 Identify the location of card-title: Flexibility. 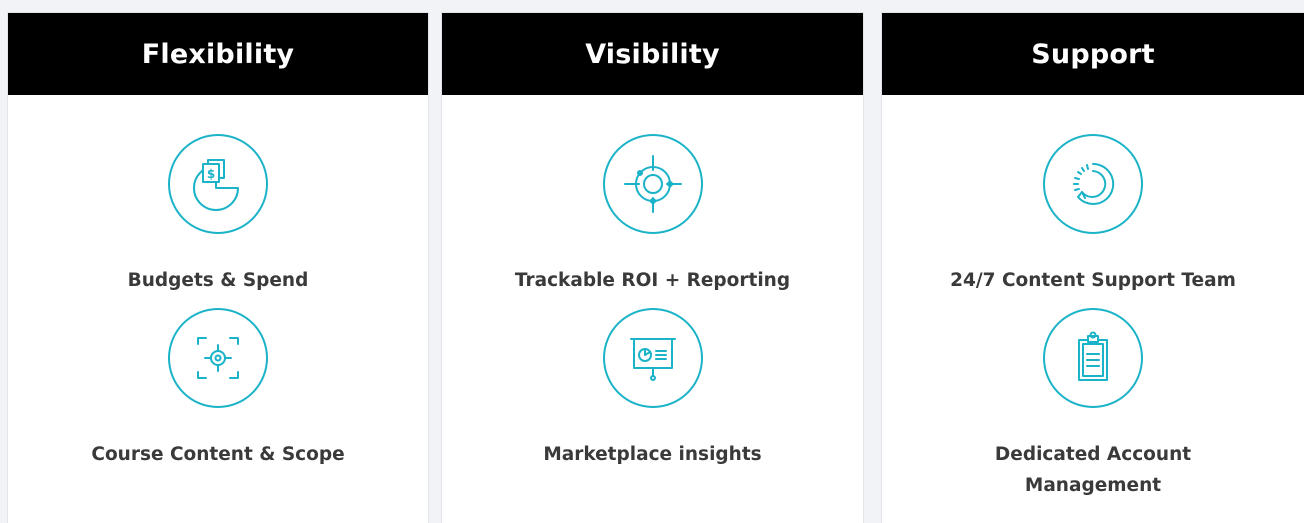
(218, 54).